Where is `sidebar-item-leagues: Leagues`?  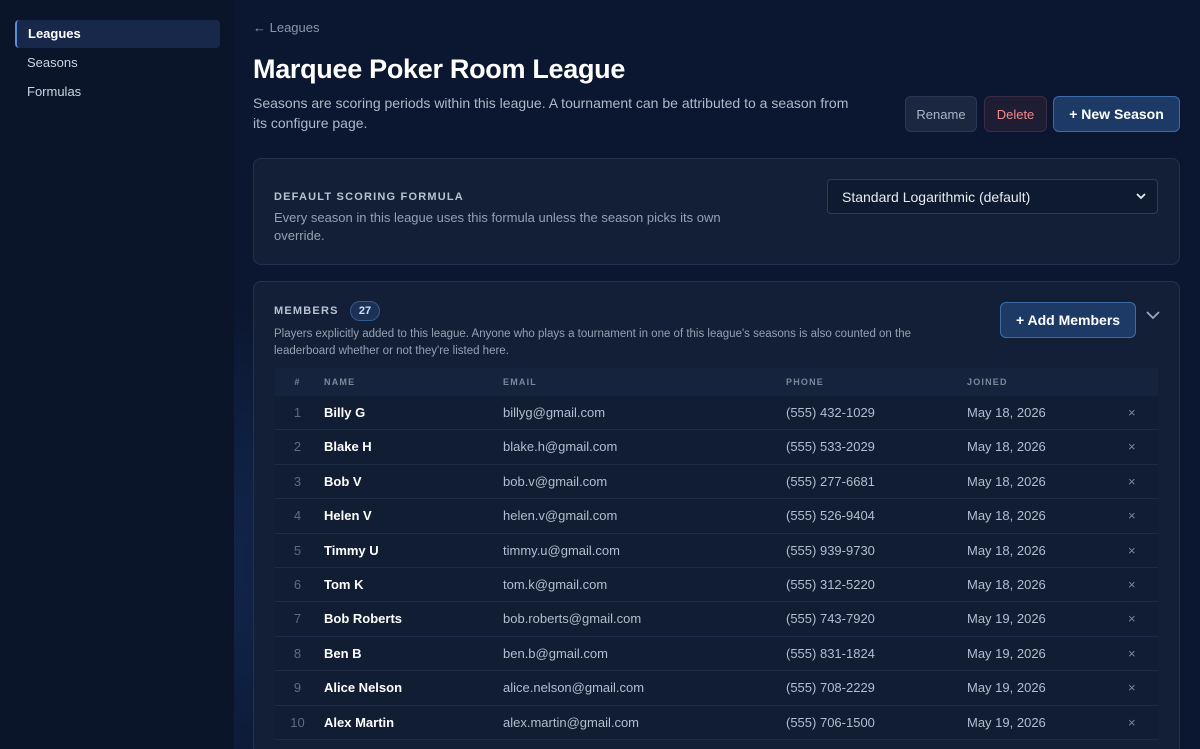 sidebar-item-leagues: Leagues is located at coordinates (117, 34).